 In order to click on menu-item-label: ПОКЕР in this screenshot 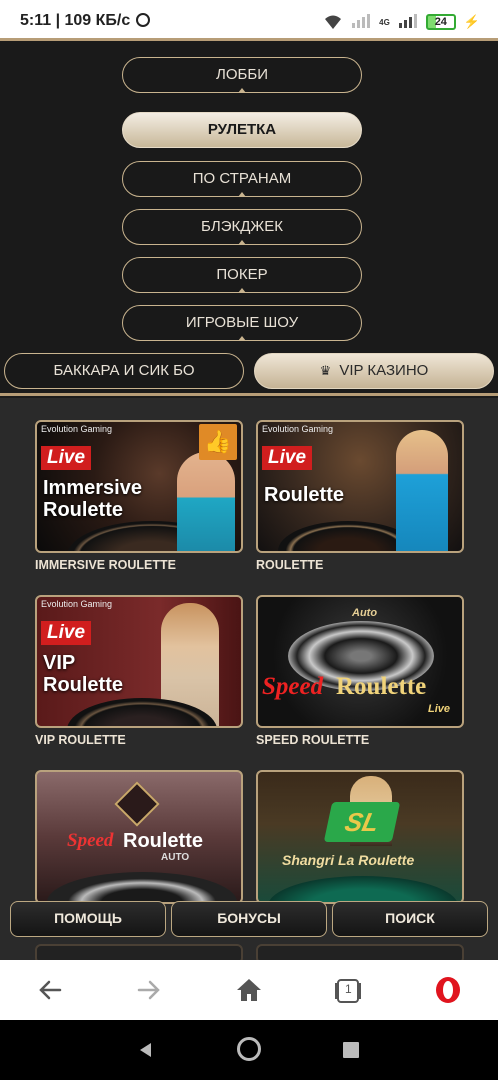, I will do `click(242, 274)`.